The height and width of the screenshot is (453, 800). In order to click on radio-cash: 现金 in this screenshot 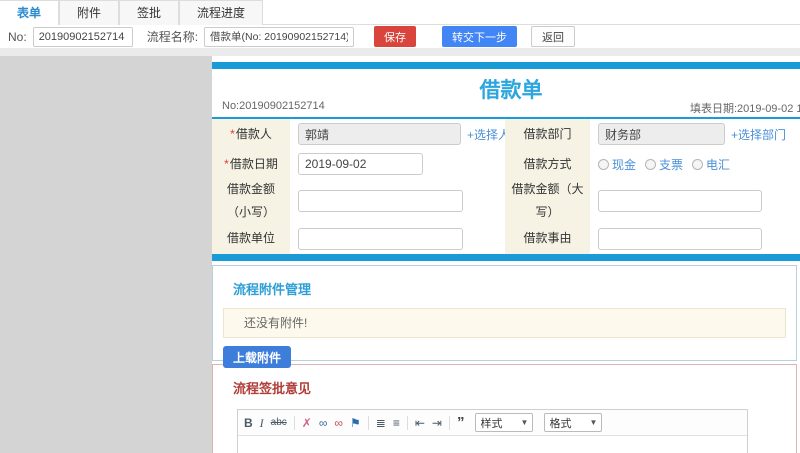, I will do `click(617, 164)`.